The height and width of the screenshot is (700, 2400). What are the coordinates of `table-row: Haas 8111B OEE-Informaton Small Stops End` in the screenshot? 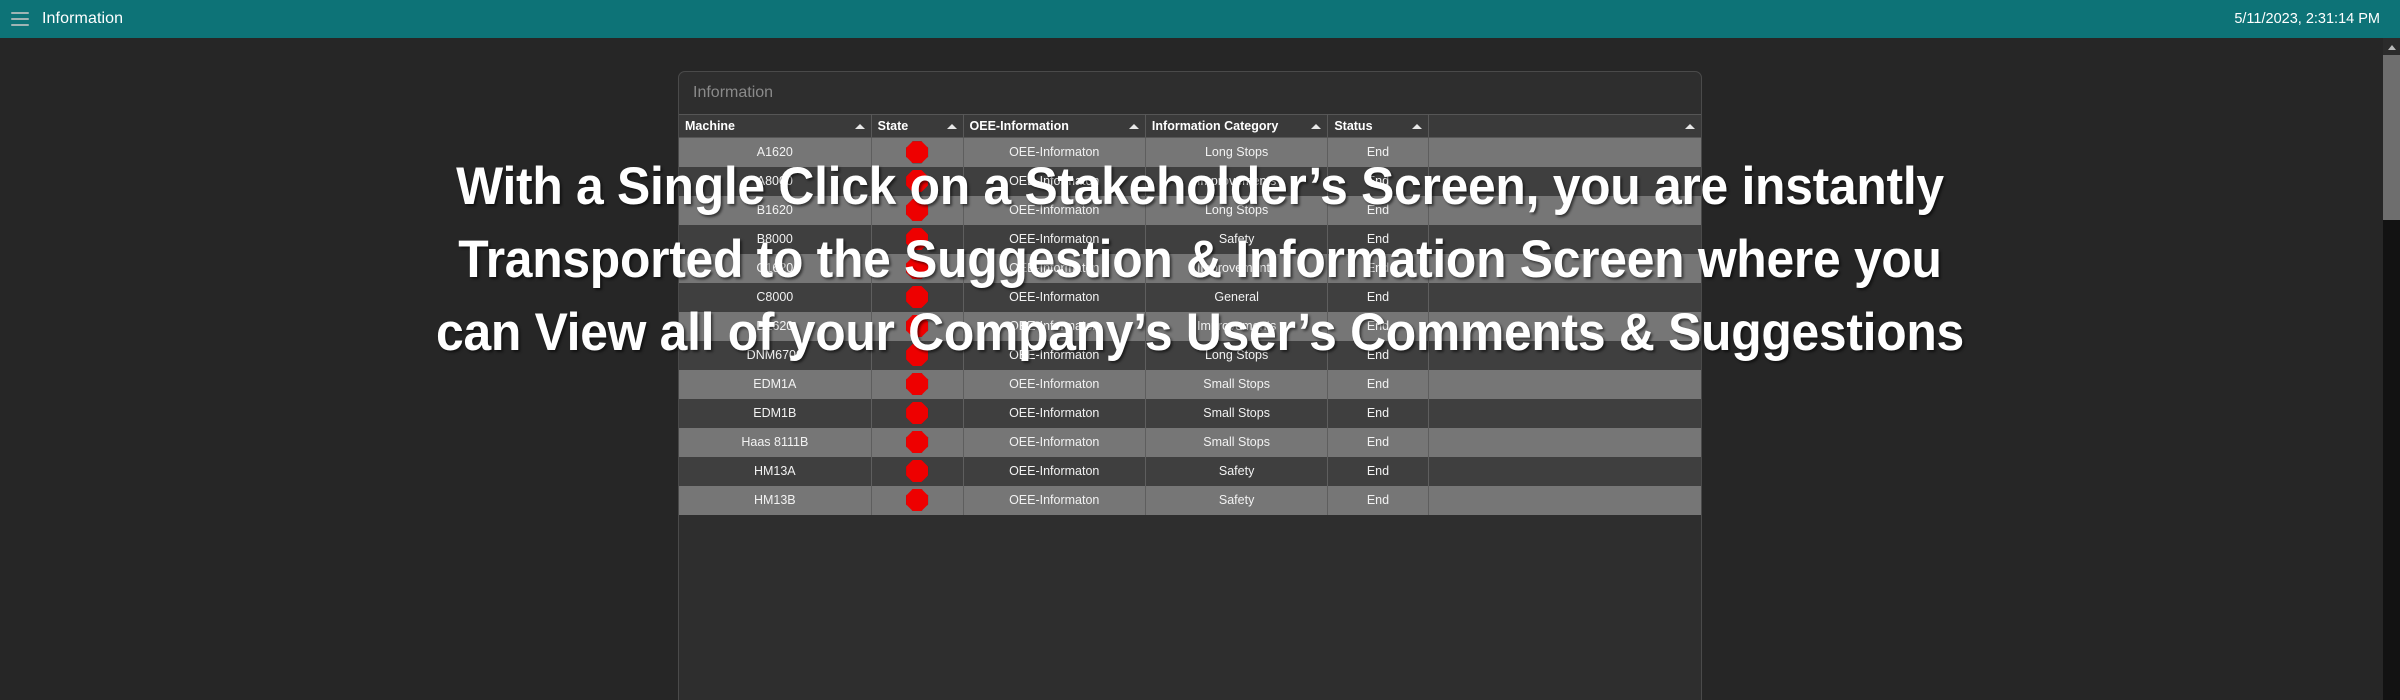 It's located at (1190, 442).